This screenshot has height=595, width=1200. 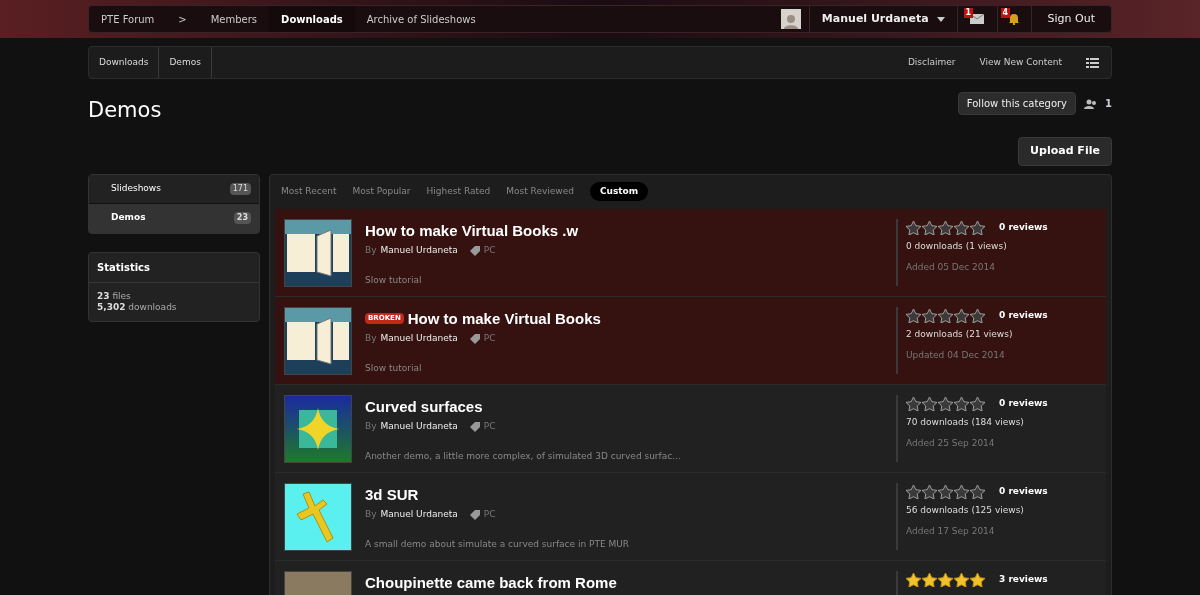 I want to click on download-stats: 0 downloads (1 views), so click(x=957, y=246).